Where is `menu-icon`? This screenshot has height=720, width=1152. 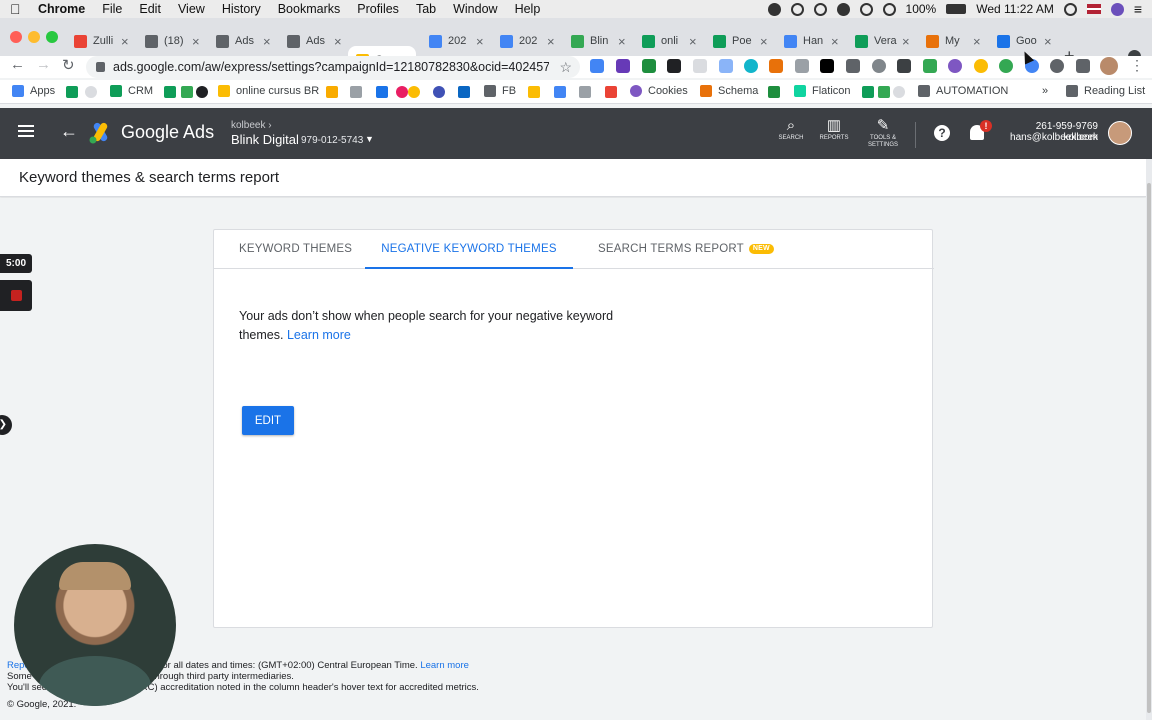
menu-icon is located at coordinates (26, 131).